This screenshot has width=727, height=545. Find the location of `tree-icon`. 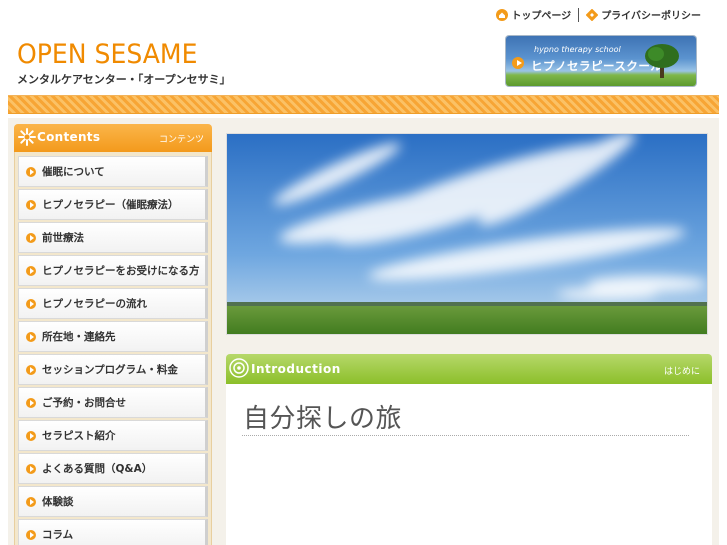

tree-icon is located at coordinates (662, 61).